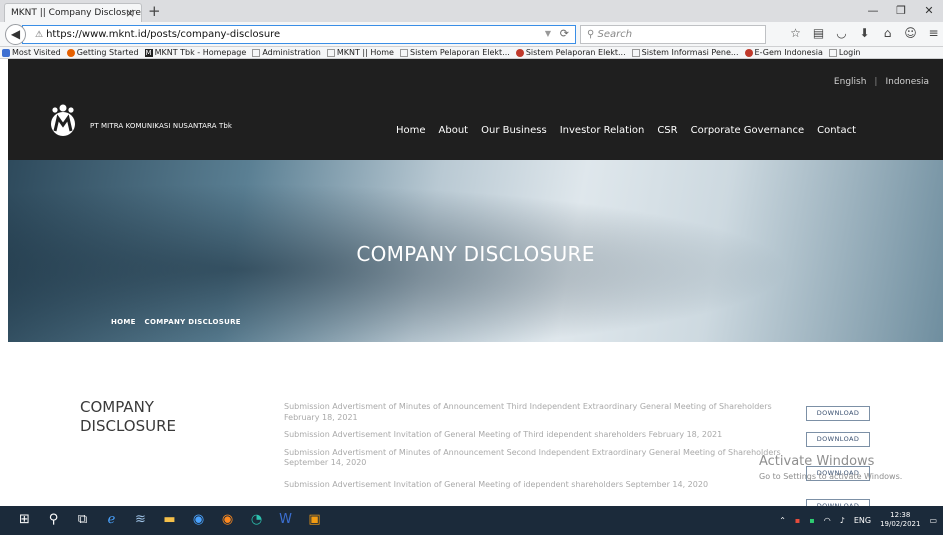  What do you see at coordinates (873, 11) in the screenshot?
I see `minimize-icon: —` at bounding box center [873, 11].